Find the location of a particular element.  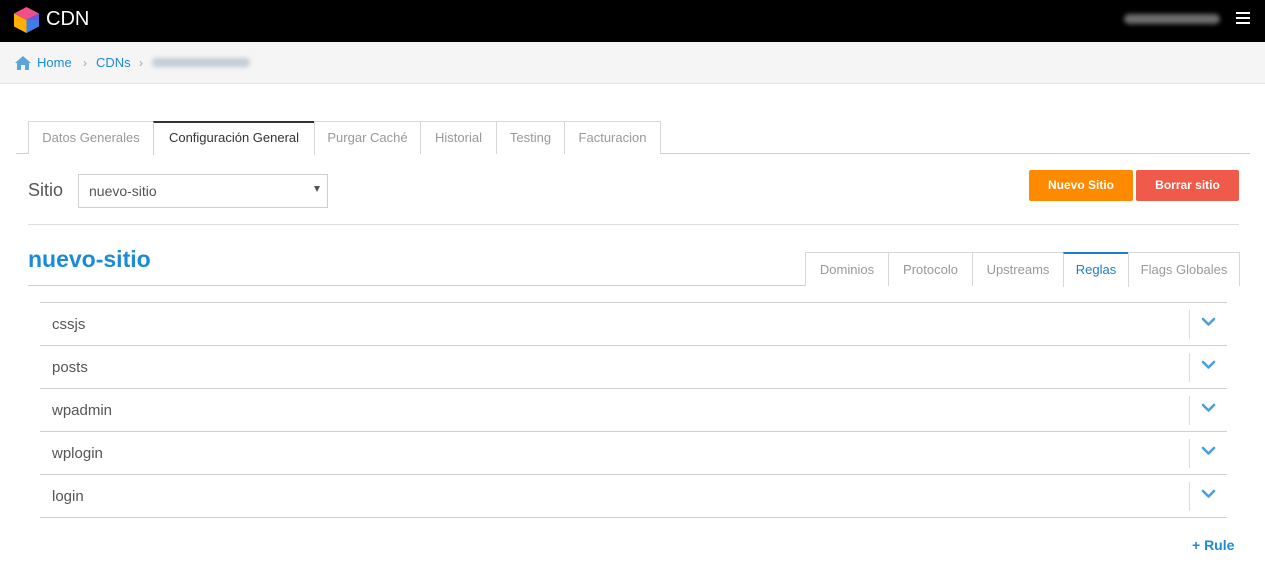

rule-row-login: login is located at coordinates (633, 495).